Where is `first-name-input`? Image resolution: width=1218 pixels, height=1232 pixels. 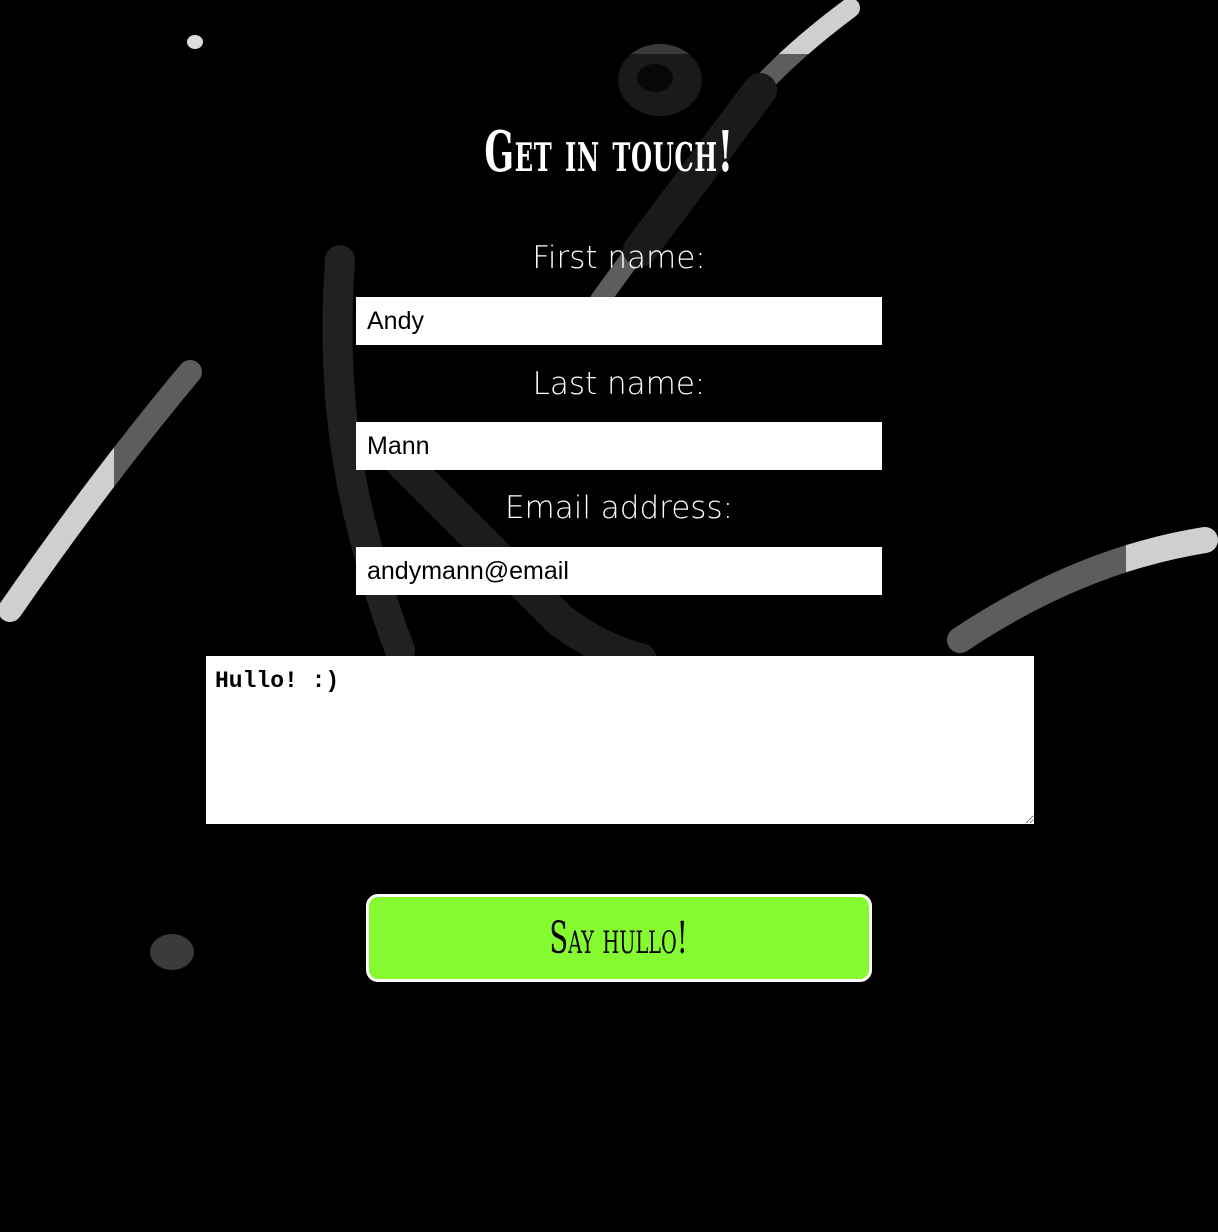 first-name-input is located at coordinates (619, 321).